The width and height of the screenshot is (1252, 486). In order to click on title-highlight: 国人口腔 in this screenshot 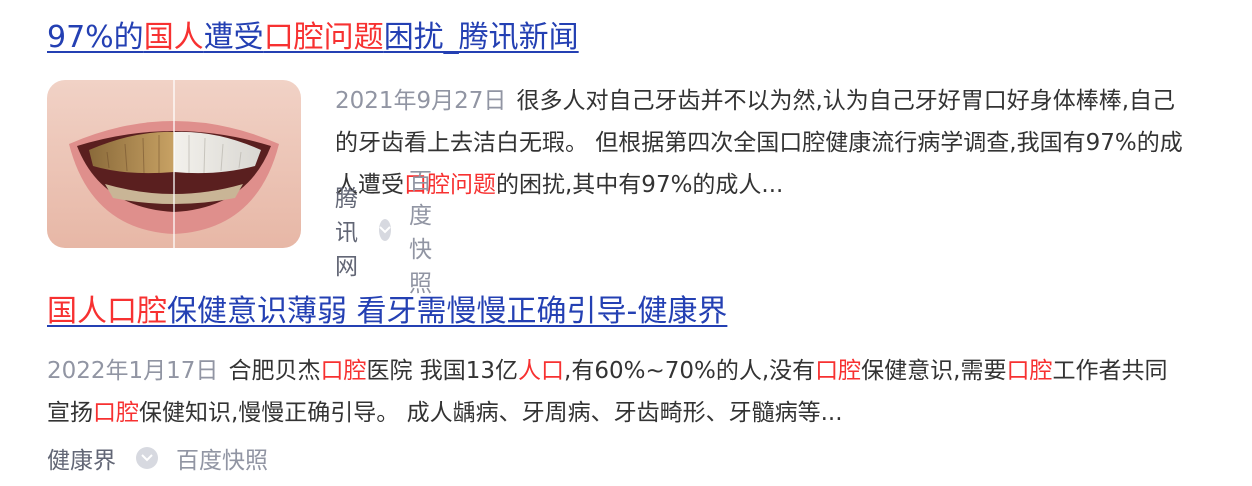, I will do `click(107, 311)`.